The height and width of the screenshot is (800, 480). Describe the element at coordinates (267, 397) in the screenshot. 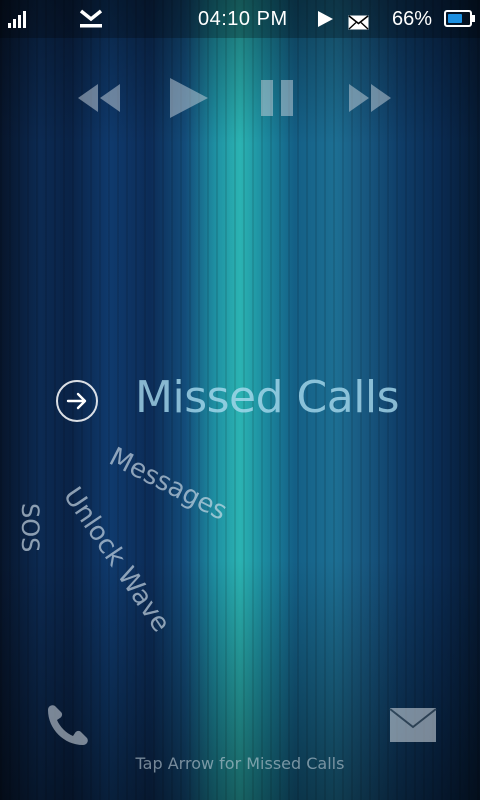

I see `missed-calls-title: Missed Calls` at that location.